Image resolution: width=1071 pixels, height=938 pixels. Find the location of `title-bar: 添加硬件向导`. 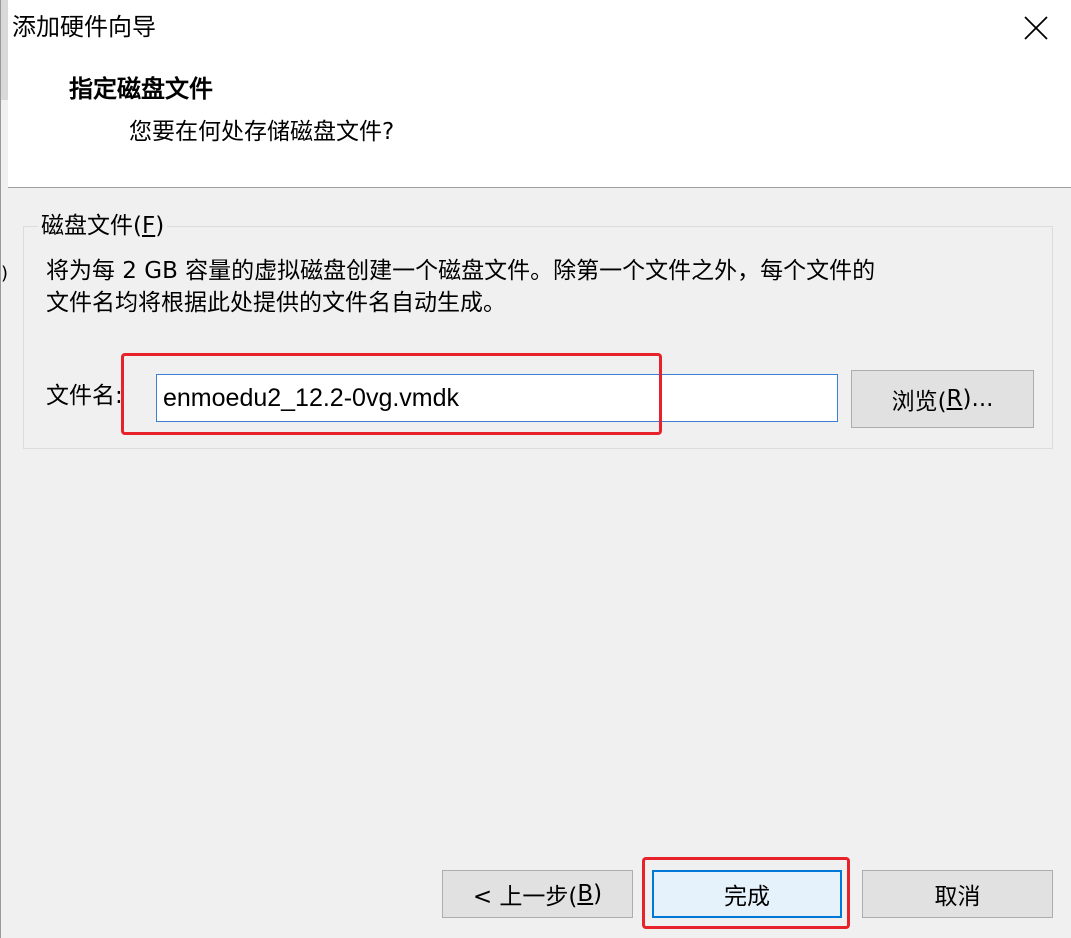

title-bar: 添加硬件向导 is located at coordinates (539, 28).